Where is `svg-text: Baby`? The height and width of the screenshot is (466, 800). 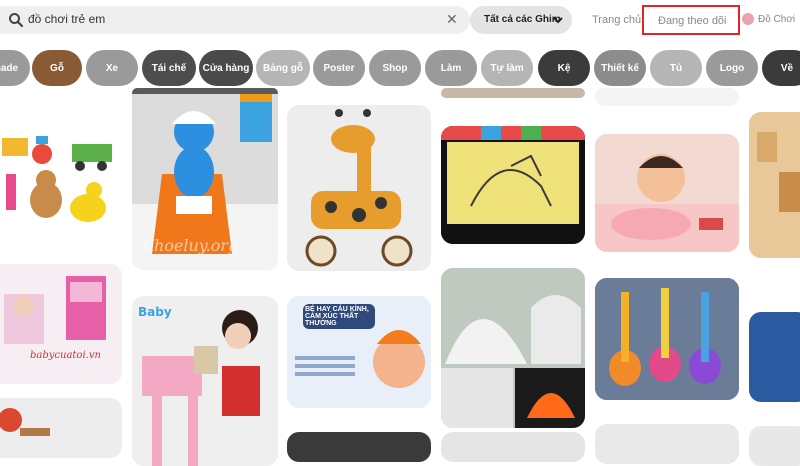
svg-text: Baby is located at coordinates (155, 312).